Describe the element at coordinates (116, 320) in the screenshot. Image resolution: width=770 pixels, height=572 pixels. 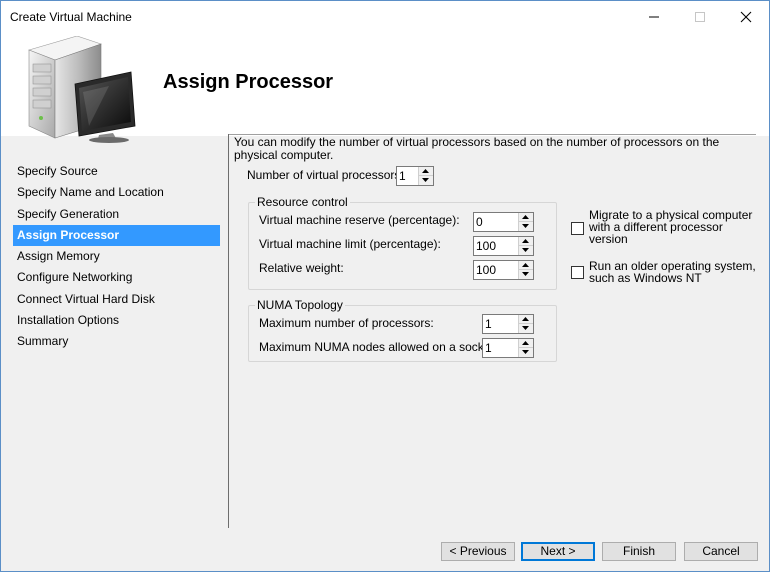
I see `nav-item-installation-options: Installation Options` at that location.